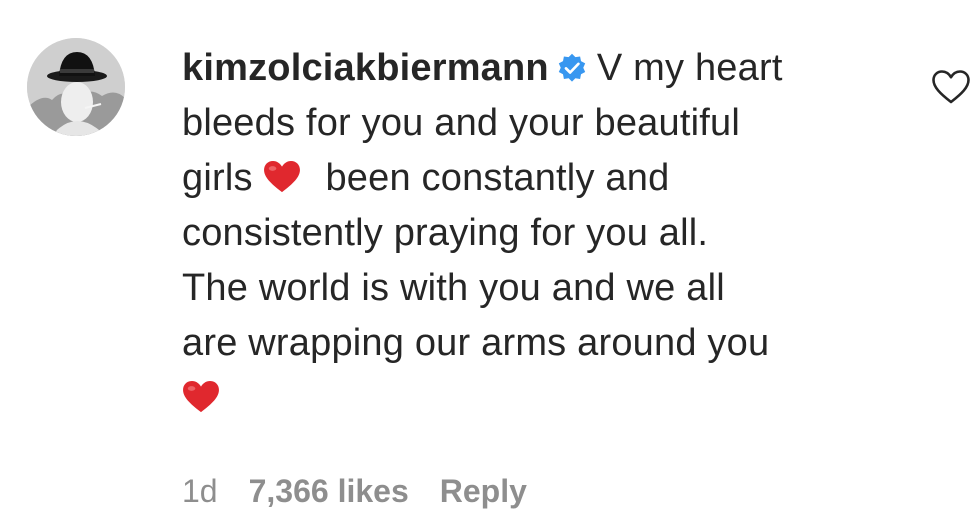  Describe the element at coordinates (365, 68) in the screenshot. I see `username-link: kimzolciakbiermann` at that location.